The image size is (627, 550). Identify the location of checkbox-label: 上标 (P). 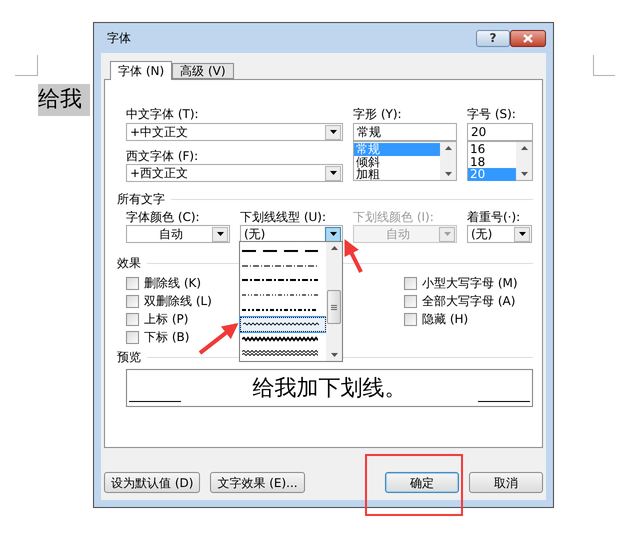
(166, 319).